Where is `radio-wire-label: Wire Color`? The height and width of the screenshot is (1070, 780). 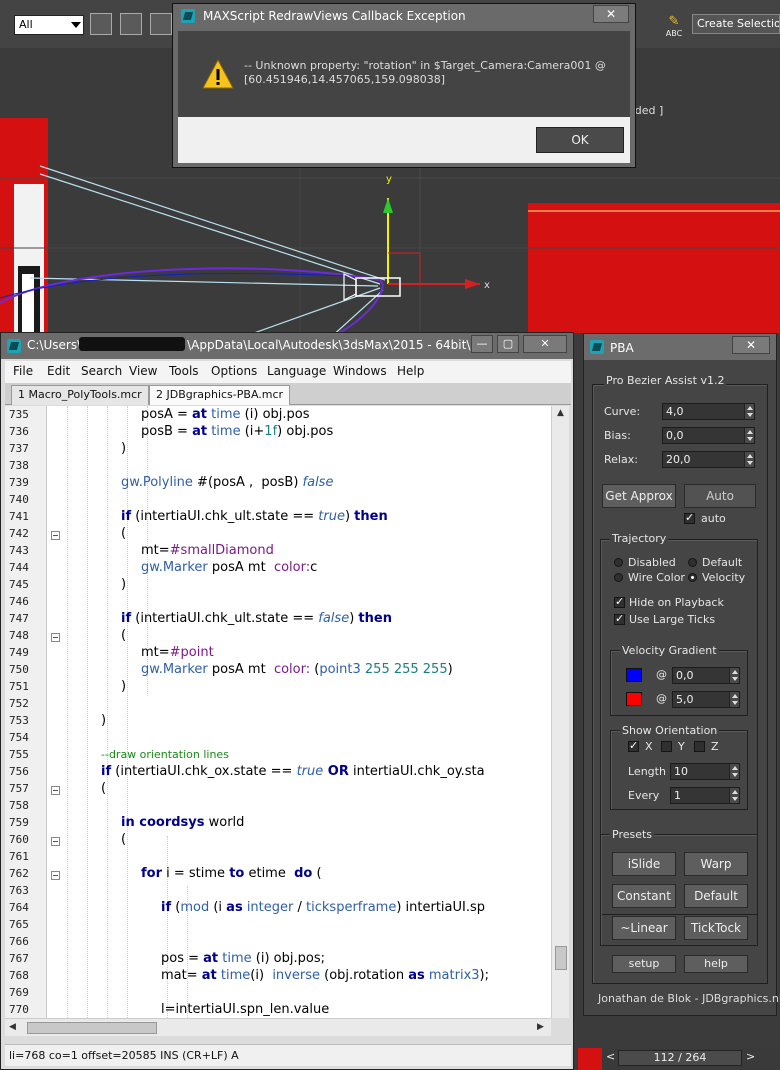 radio-wire-label: Wire Color is located at coordinates (656, 577).